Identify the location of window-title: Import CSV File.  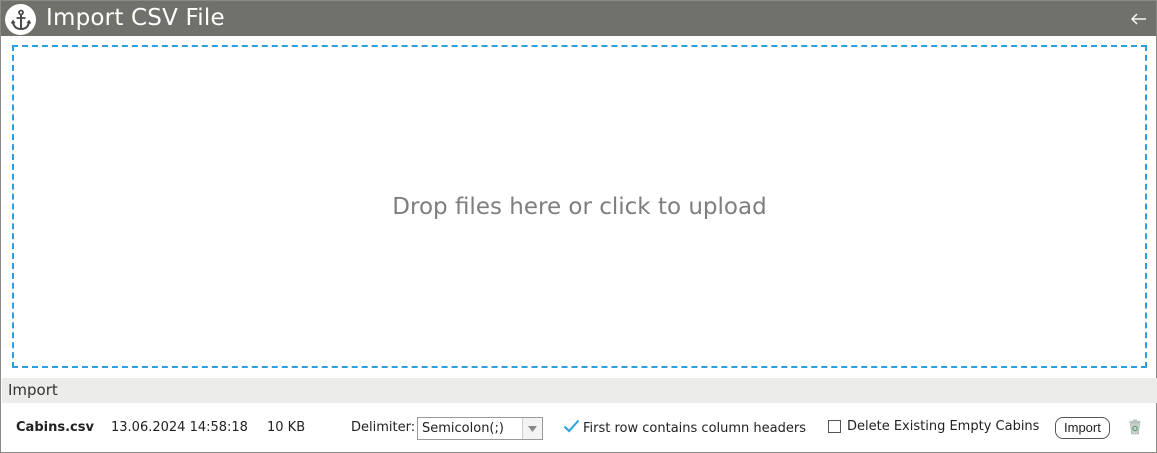
(135, 18).